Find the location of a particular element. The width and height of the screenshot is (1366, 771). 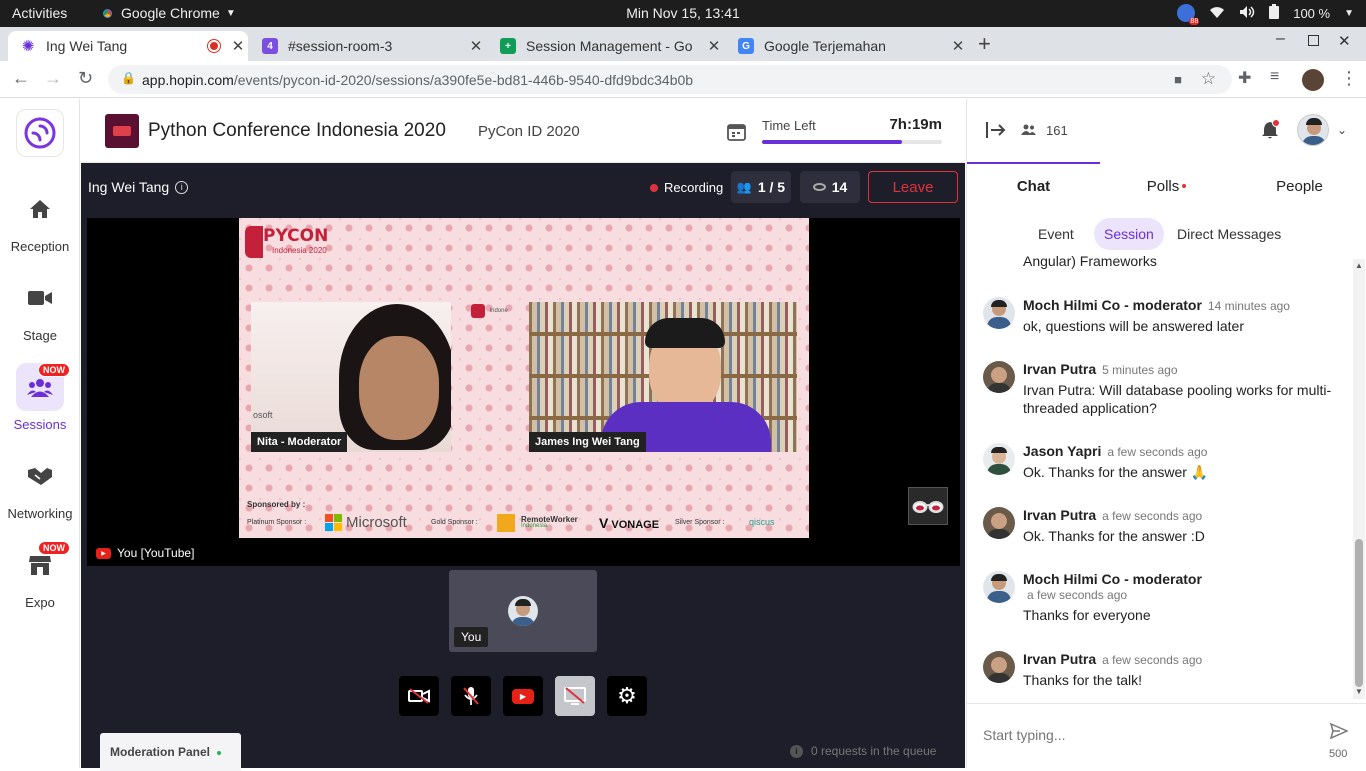

restore-window-icon is located at coordinates (1313, 40).